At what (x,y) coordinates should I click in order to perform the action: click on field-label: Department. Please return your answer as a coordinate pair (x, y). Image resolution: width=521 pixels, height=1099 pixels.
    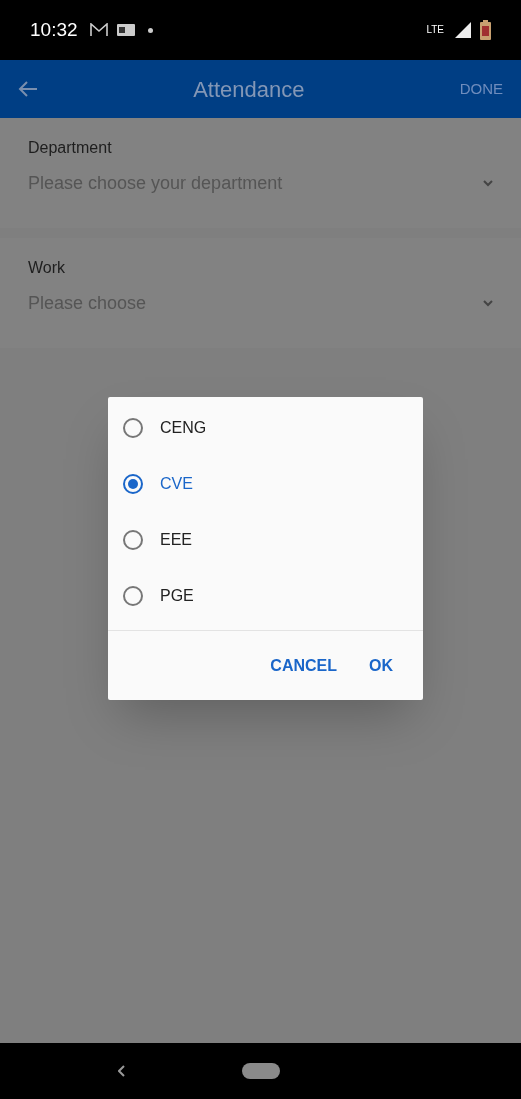
    Looking at the image, I should click on (70, 148).